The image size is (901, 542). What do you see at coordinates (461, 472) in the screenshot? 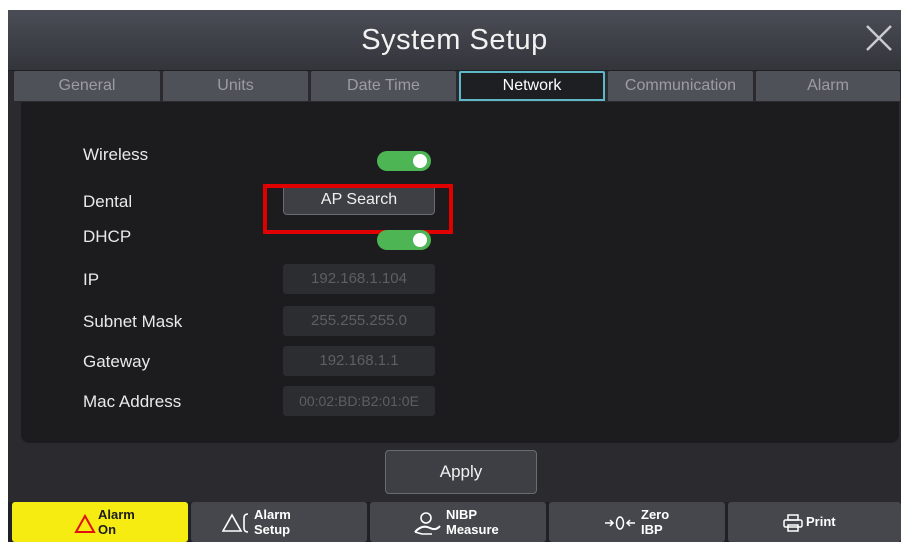
I see `apply-button: Apply` at bounding box center [461, 472].